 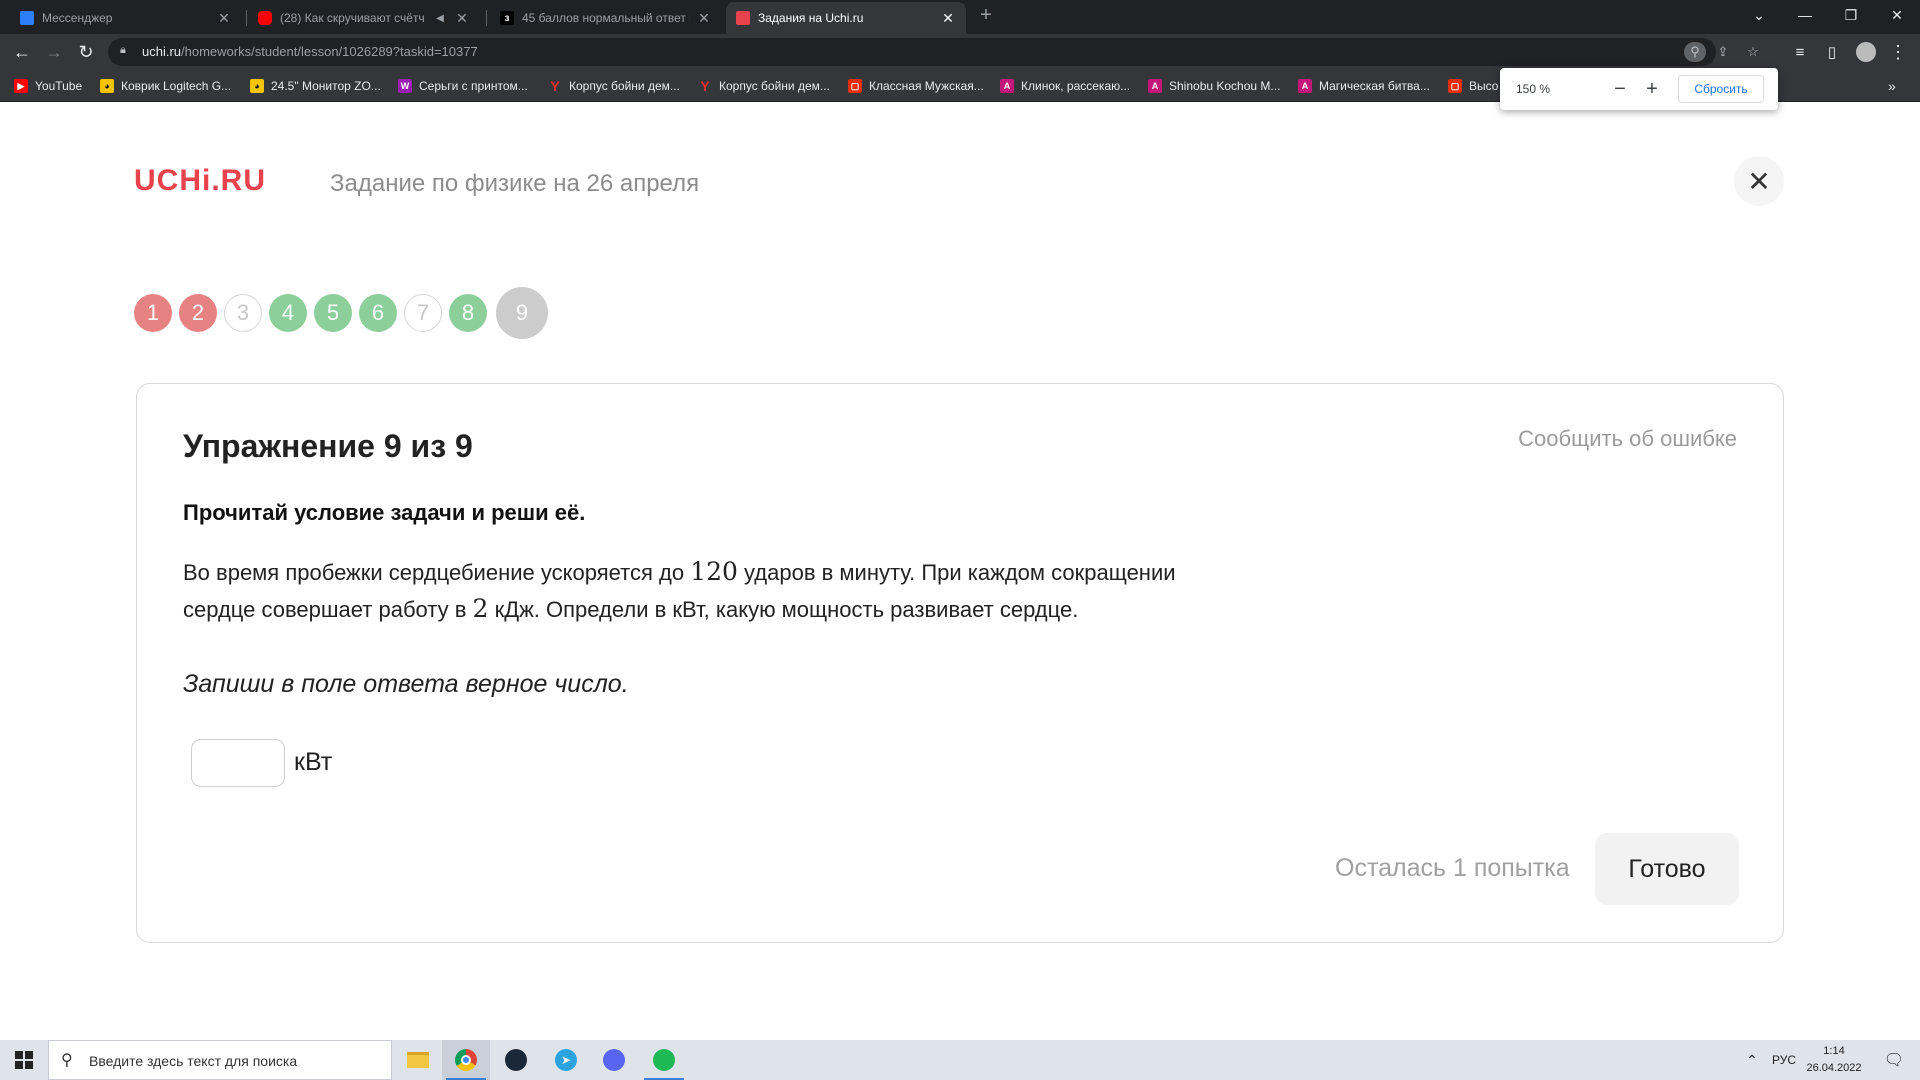 I want to click on more-bookmarks-icon: », so click(x=1892, y=86).